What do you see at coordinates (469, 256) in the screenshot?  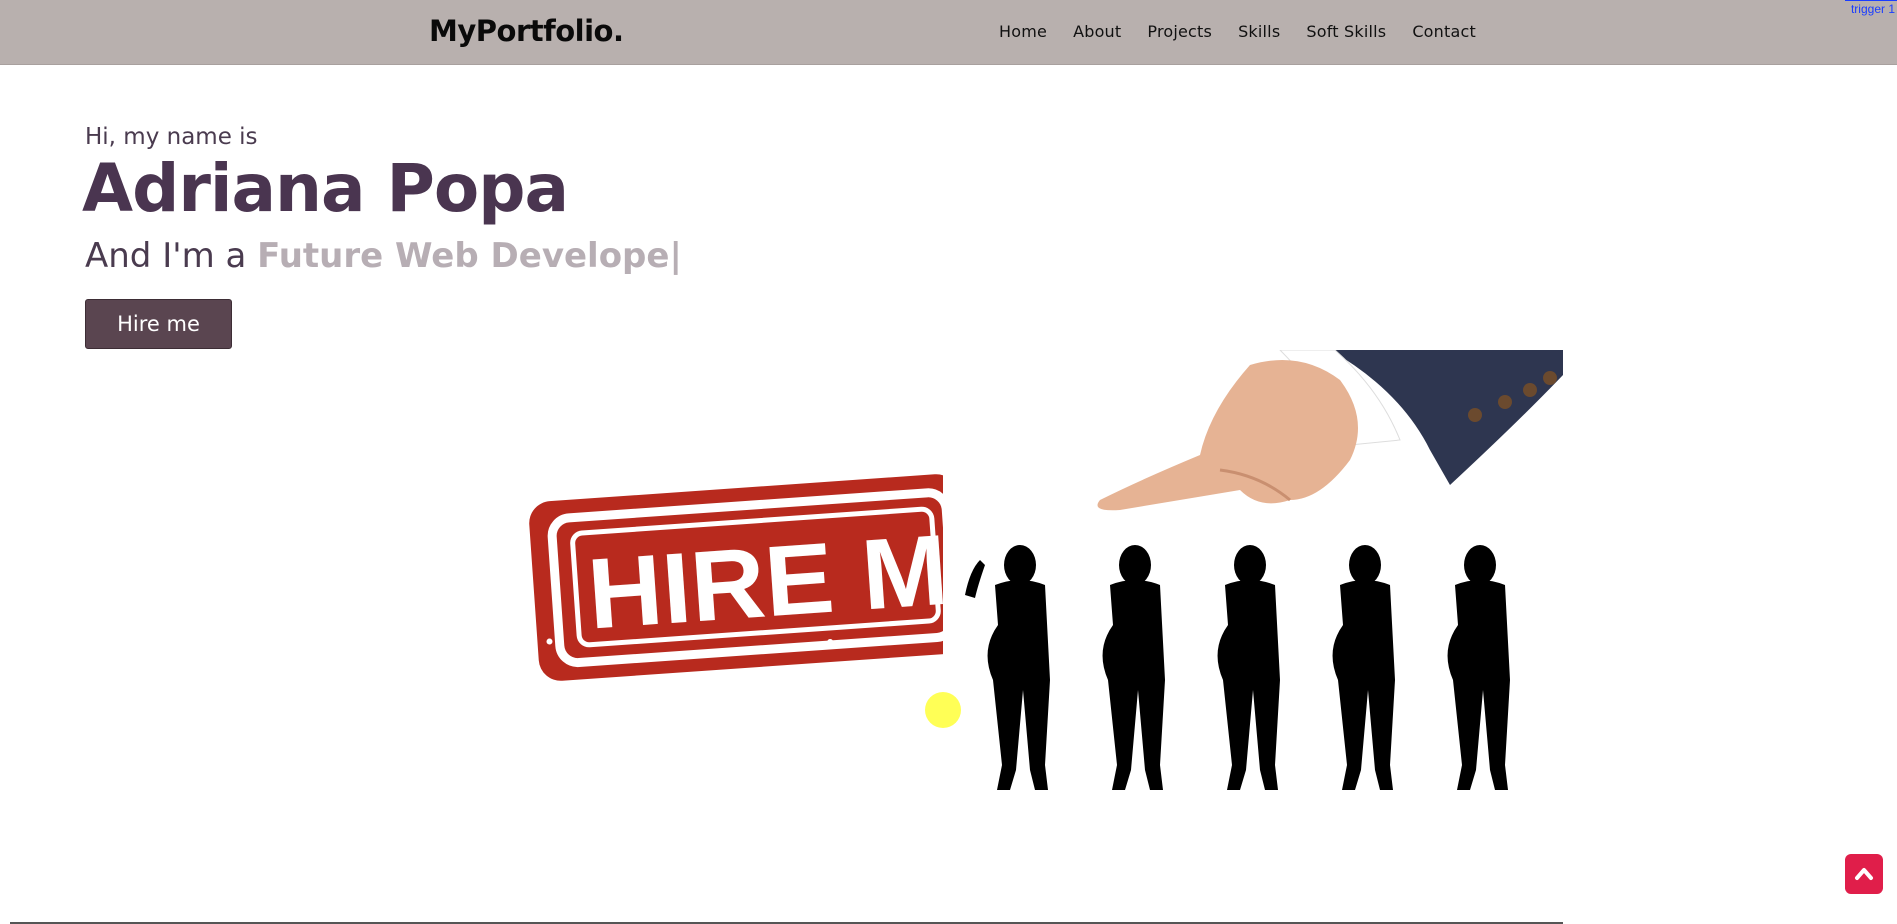 I see `role-typed-text: Future Web Develope|` at bounding box center [469, 256].